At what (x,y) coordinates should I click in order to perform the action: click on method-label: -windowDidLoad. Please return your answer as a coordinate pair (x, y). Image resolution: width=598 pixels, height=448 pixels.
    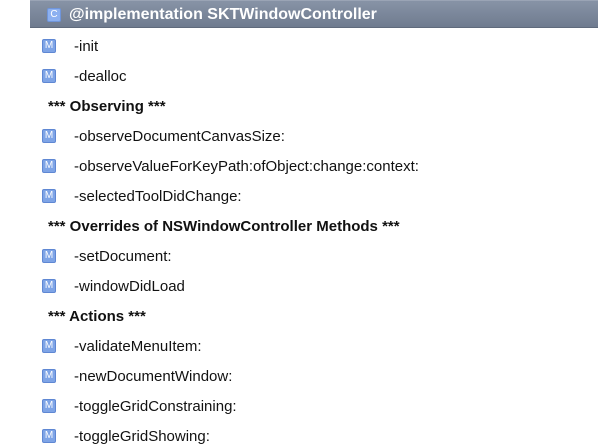
    Looking at the image, I should click on (129, 286).